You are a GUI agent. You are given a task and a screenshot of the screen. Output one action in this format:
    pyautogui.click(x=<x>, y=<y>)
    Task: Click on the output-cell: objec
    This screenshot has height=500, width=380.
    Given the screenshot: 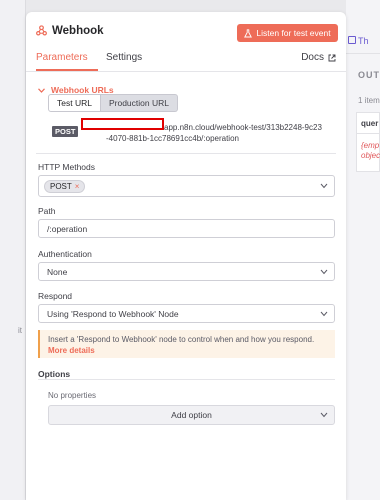 What is the action you would take?
    pyautogui.click(x=370, y=155)
    